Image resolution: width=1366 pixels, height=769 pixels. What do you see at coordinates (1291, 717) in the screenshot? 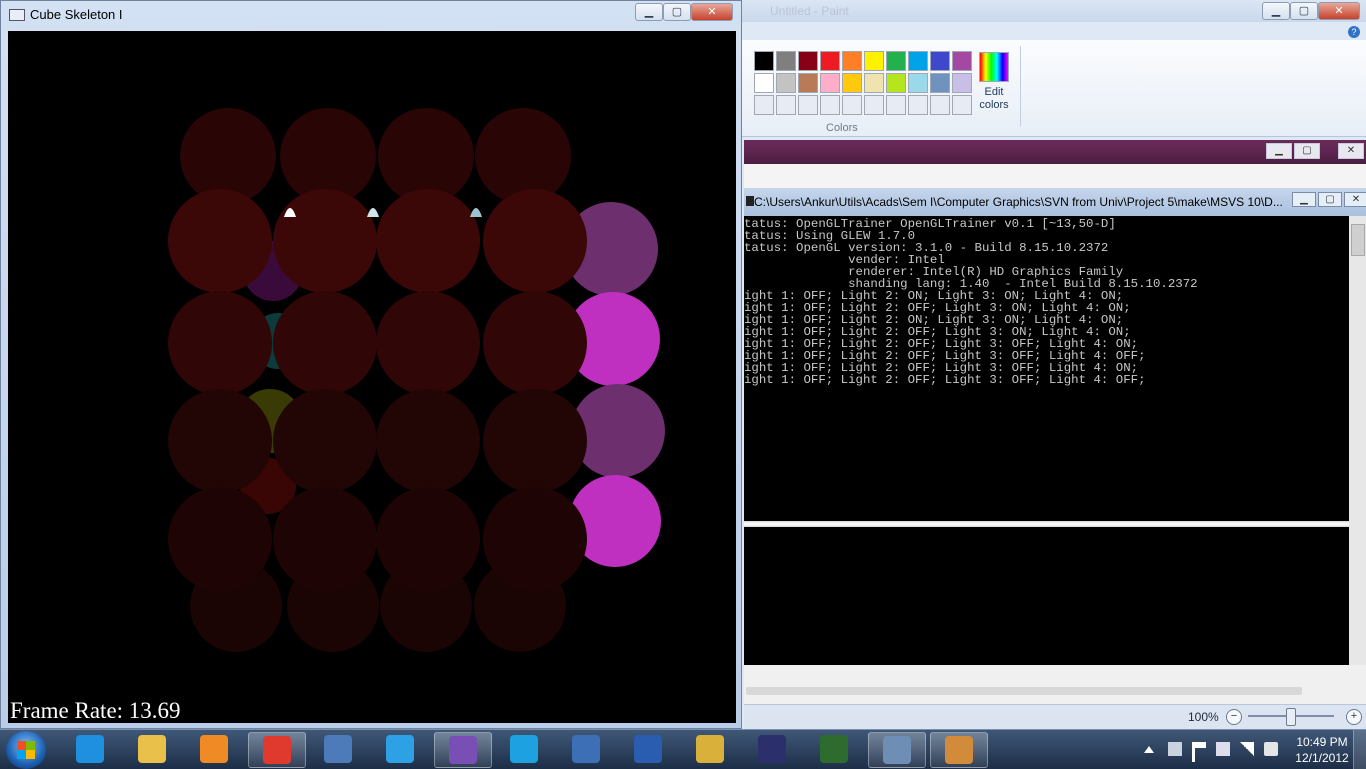
I see `zoom-slider-thumb` at bounding box center [1291, 717].